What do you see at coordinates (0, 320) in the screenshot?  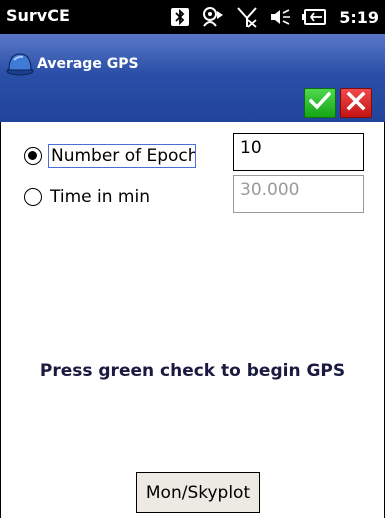 I see `left-border` at bounding box center [0, 320].